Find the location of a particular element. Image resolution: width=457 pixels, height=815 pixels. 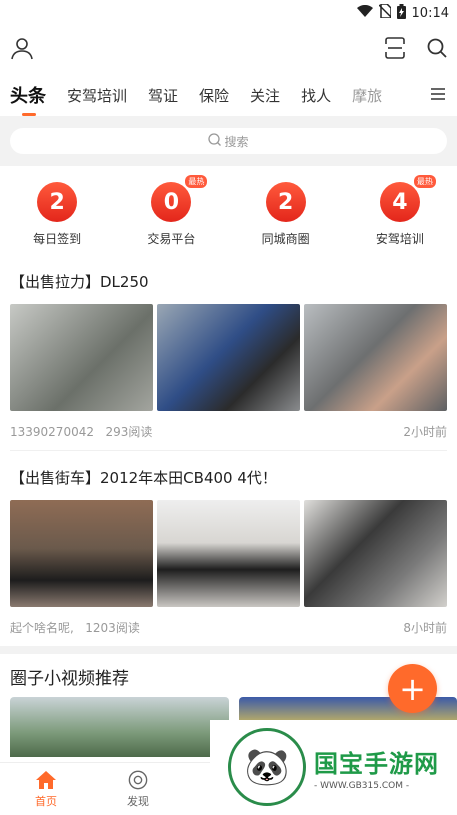

panda-logo-icon: 🐼 is located at coordinates (267, 767).